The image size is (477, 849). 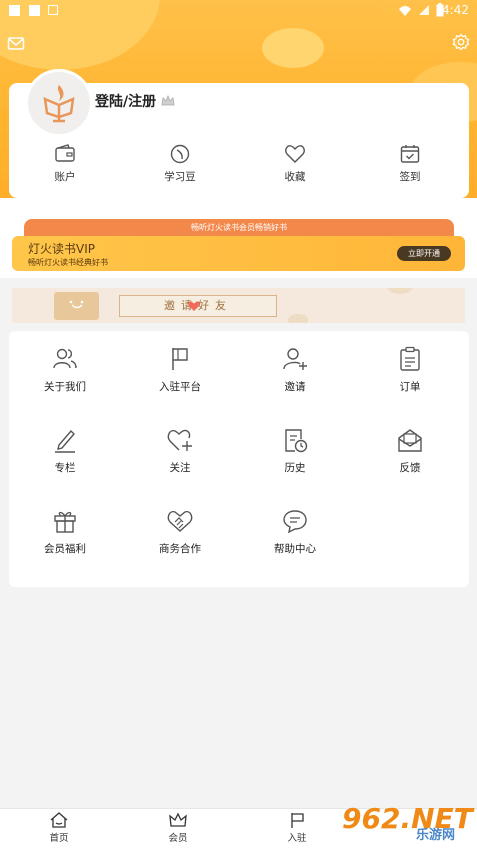 I want to click on menu-item-label: 专栏, so click(x=65, y=468).